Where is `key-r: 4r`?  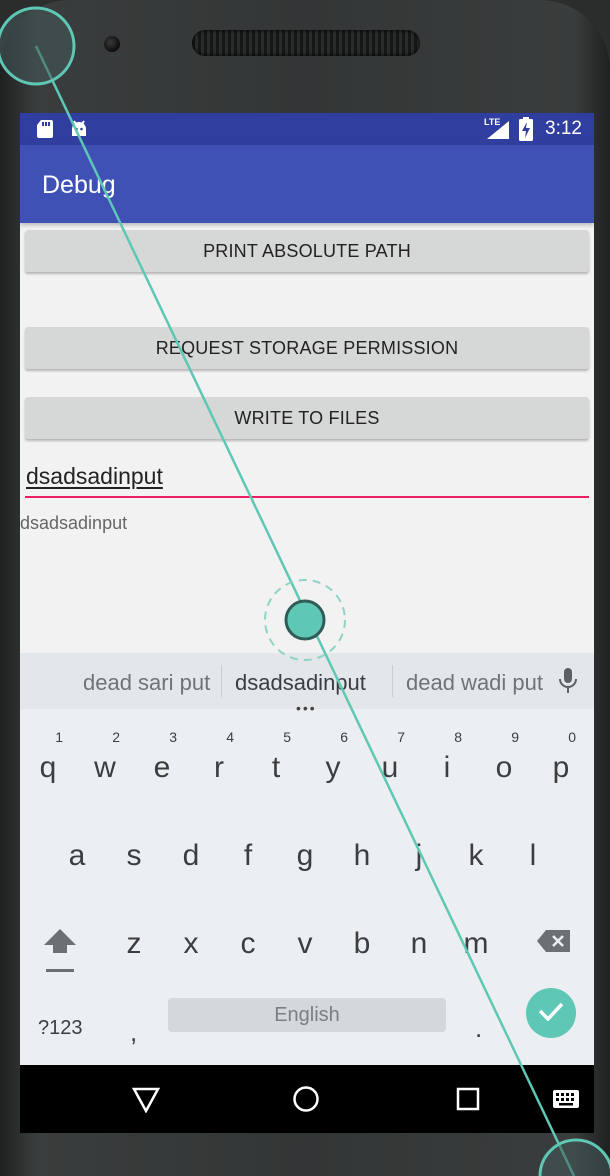
key-r: 4r is located at coordinates (219, 764).